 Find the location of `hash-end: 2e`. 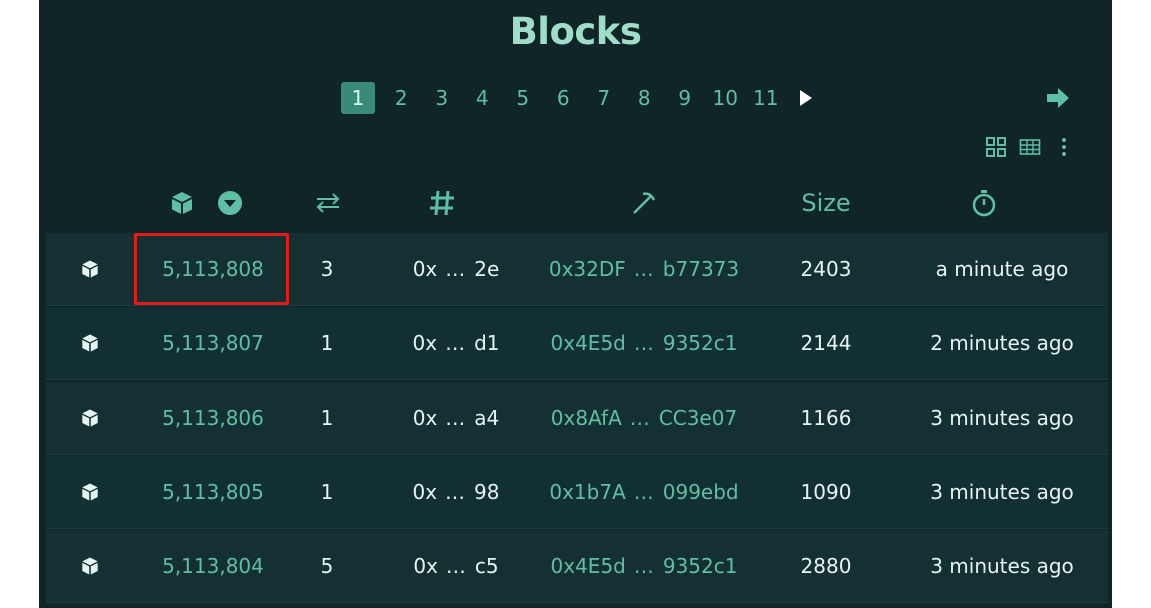

hash-end: 2e is located at coordinates (487, 269).